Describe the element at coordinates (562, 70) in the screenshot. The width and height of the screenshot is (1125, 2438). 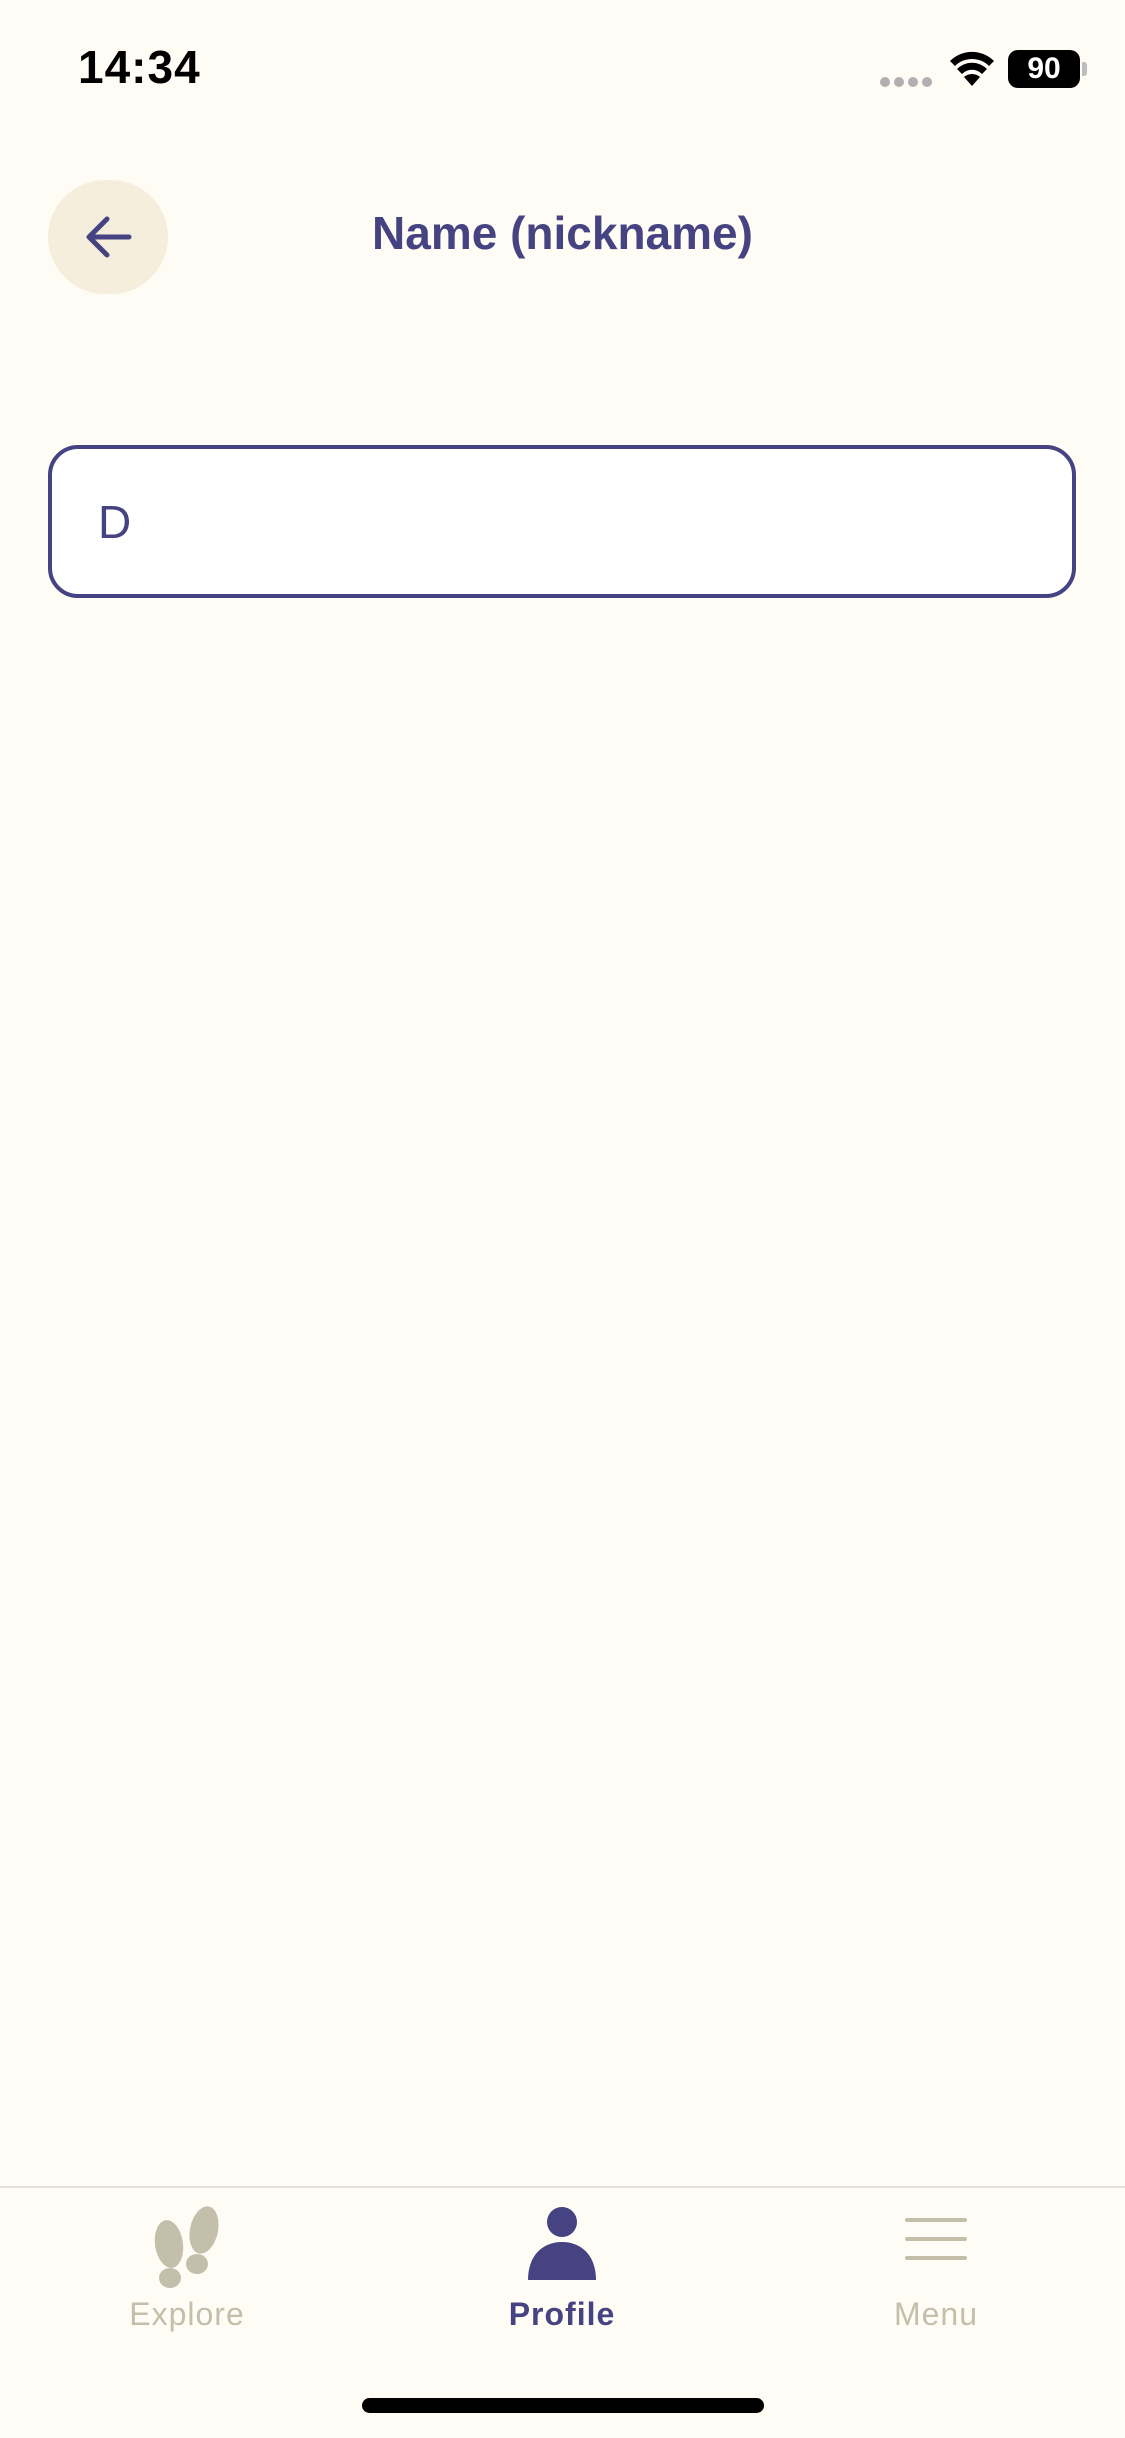
I see `status-bar: 14:34 90` at that location.